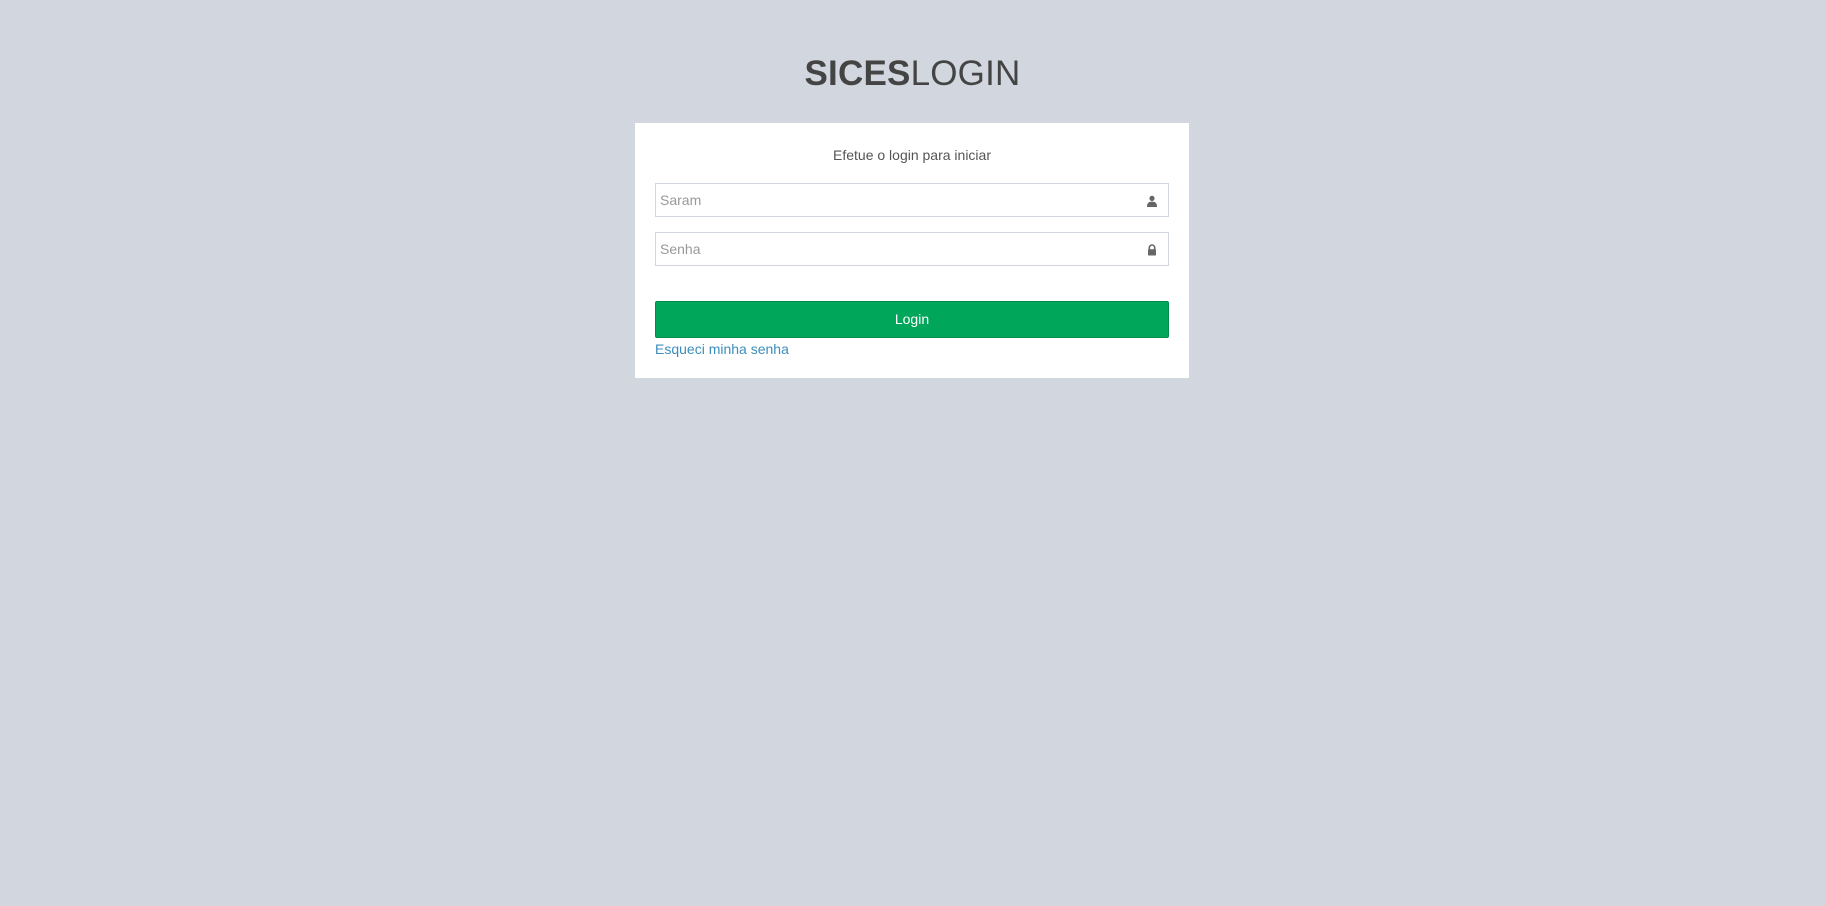  I want to click on logo-light-text: LOGIN, so click(965, 73).